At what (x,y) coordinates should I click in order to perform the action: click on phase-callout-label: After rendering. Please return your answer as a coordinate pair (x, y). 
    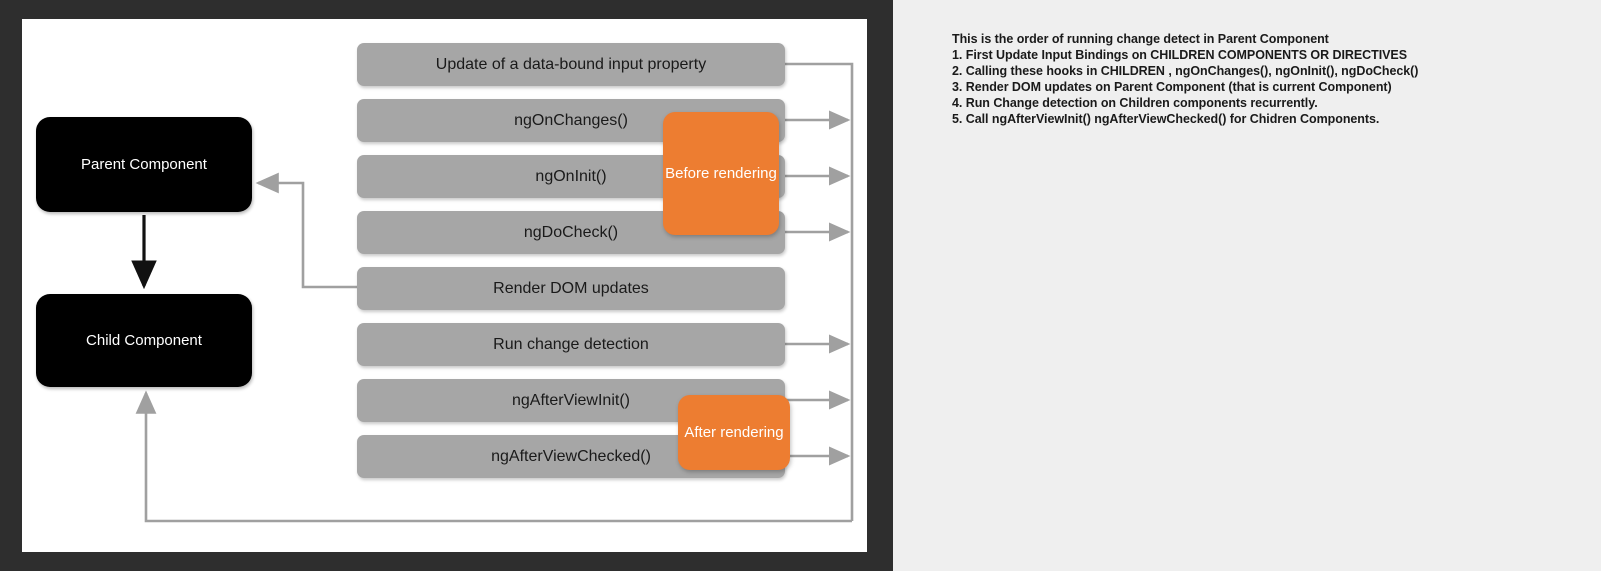
    Looking at the image, I should click on (734, 432).